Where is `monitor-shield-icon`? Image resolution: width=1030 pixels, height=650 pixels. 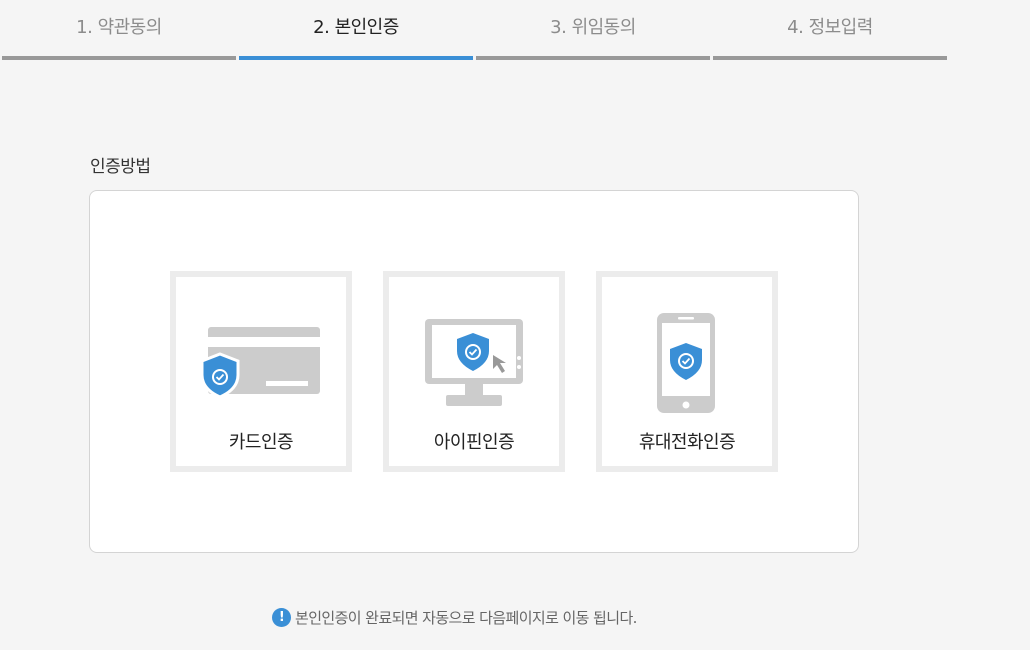
monitor-shield-icon is located at coordinates (474, 362).